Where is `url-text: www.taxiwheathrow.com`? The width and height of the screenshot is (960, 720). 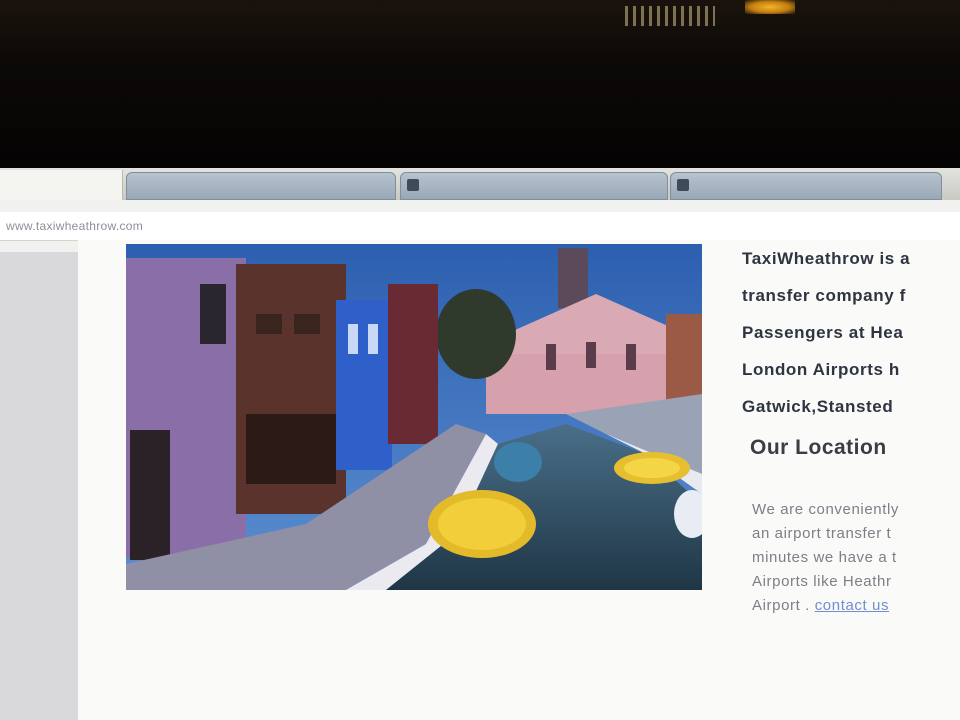 url-text: www.taxiwheathrow.com is located at coordinates (74, 226).